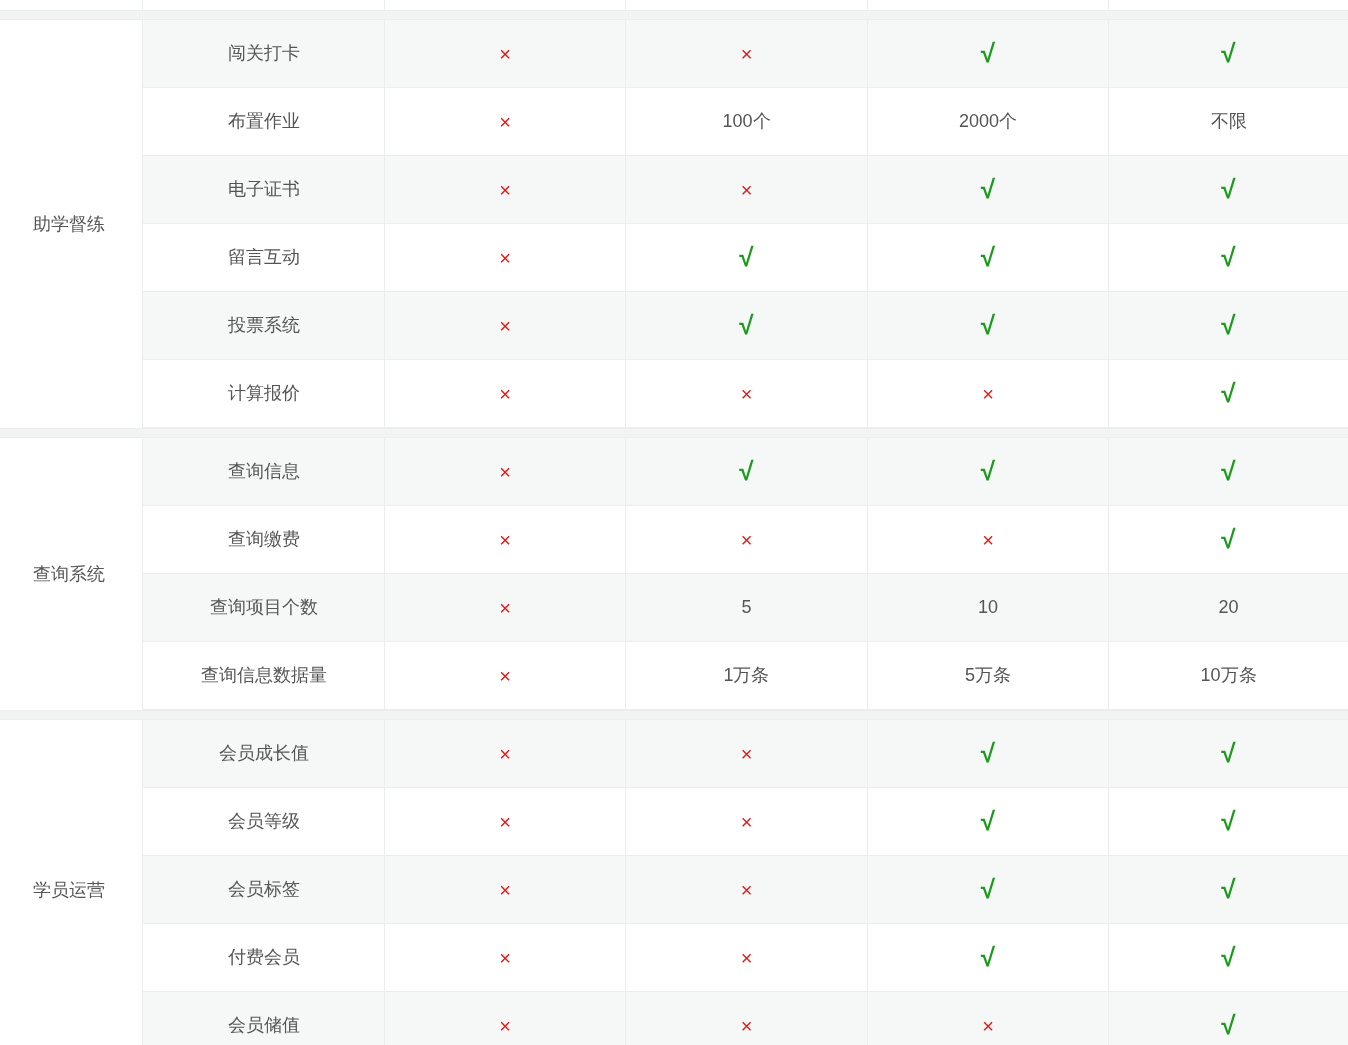 This screenshot has height=1045, width=1348. What do you see at coordinates (988, 675) in the screenshot?
I see `cell-value: 5万条` at bounding box center [988, 675].